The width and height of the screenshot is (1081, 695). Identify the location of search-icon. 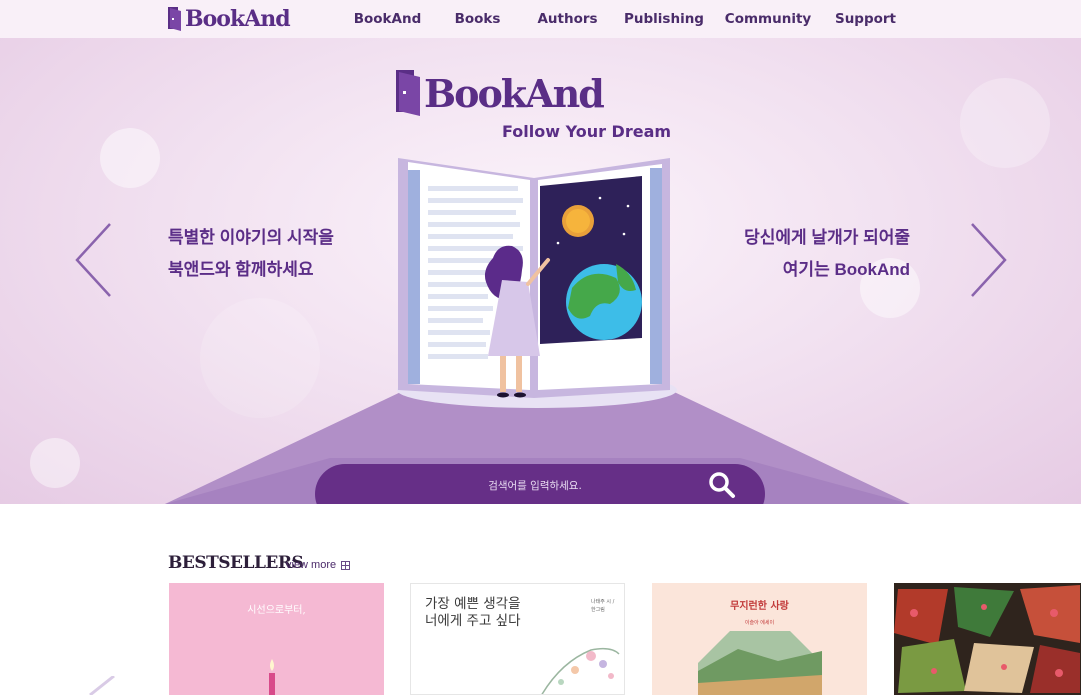
(722, 485).